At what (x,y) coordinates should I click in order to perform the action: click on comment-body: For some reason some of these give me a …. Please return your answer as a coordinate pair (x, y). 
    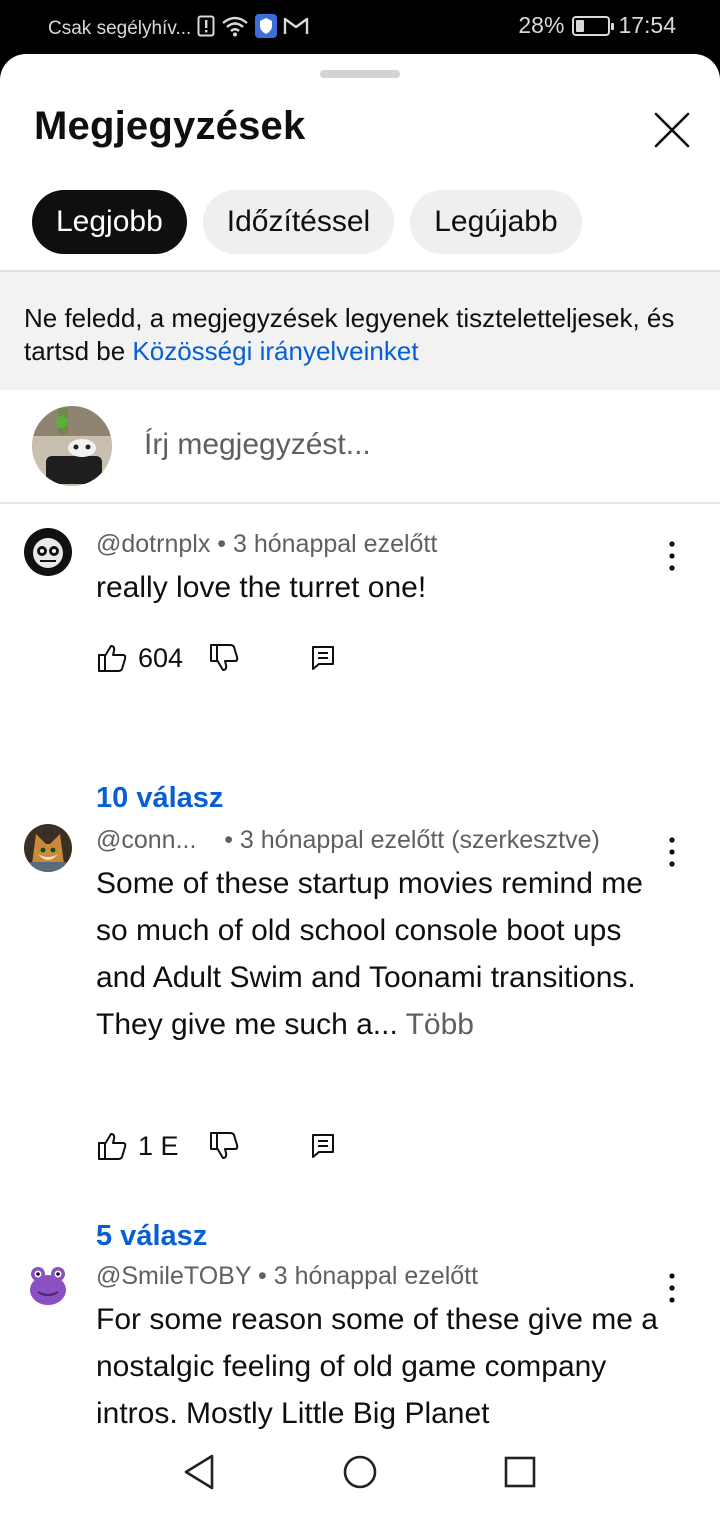
    Looking at the image, I should click on (377, 1366).